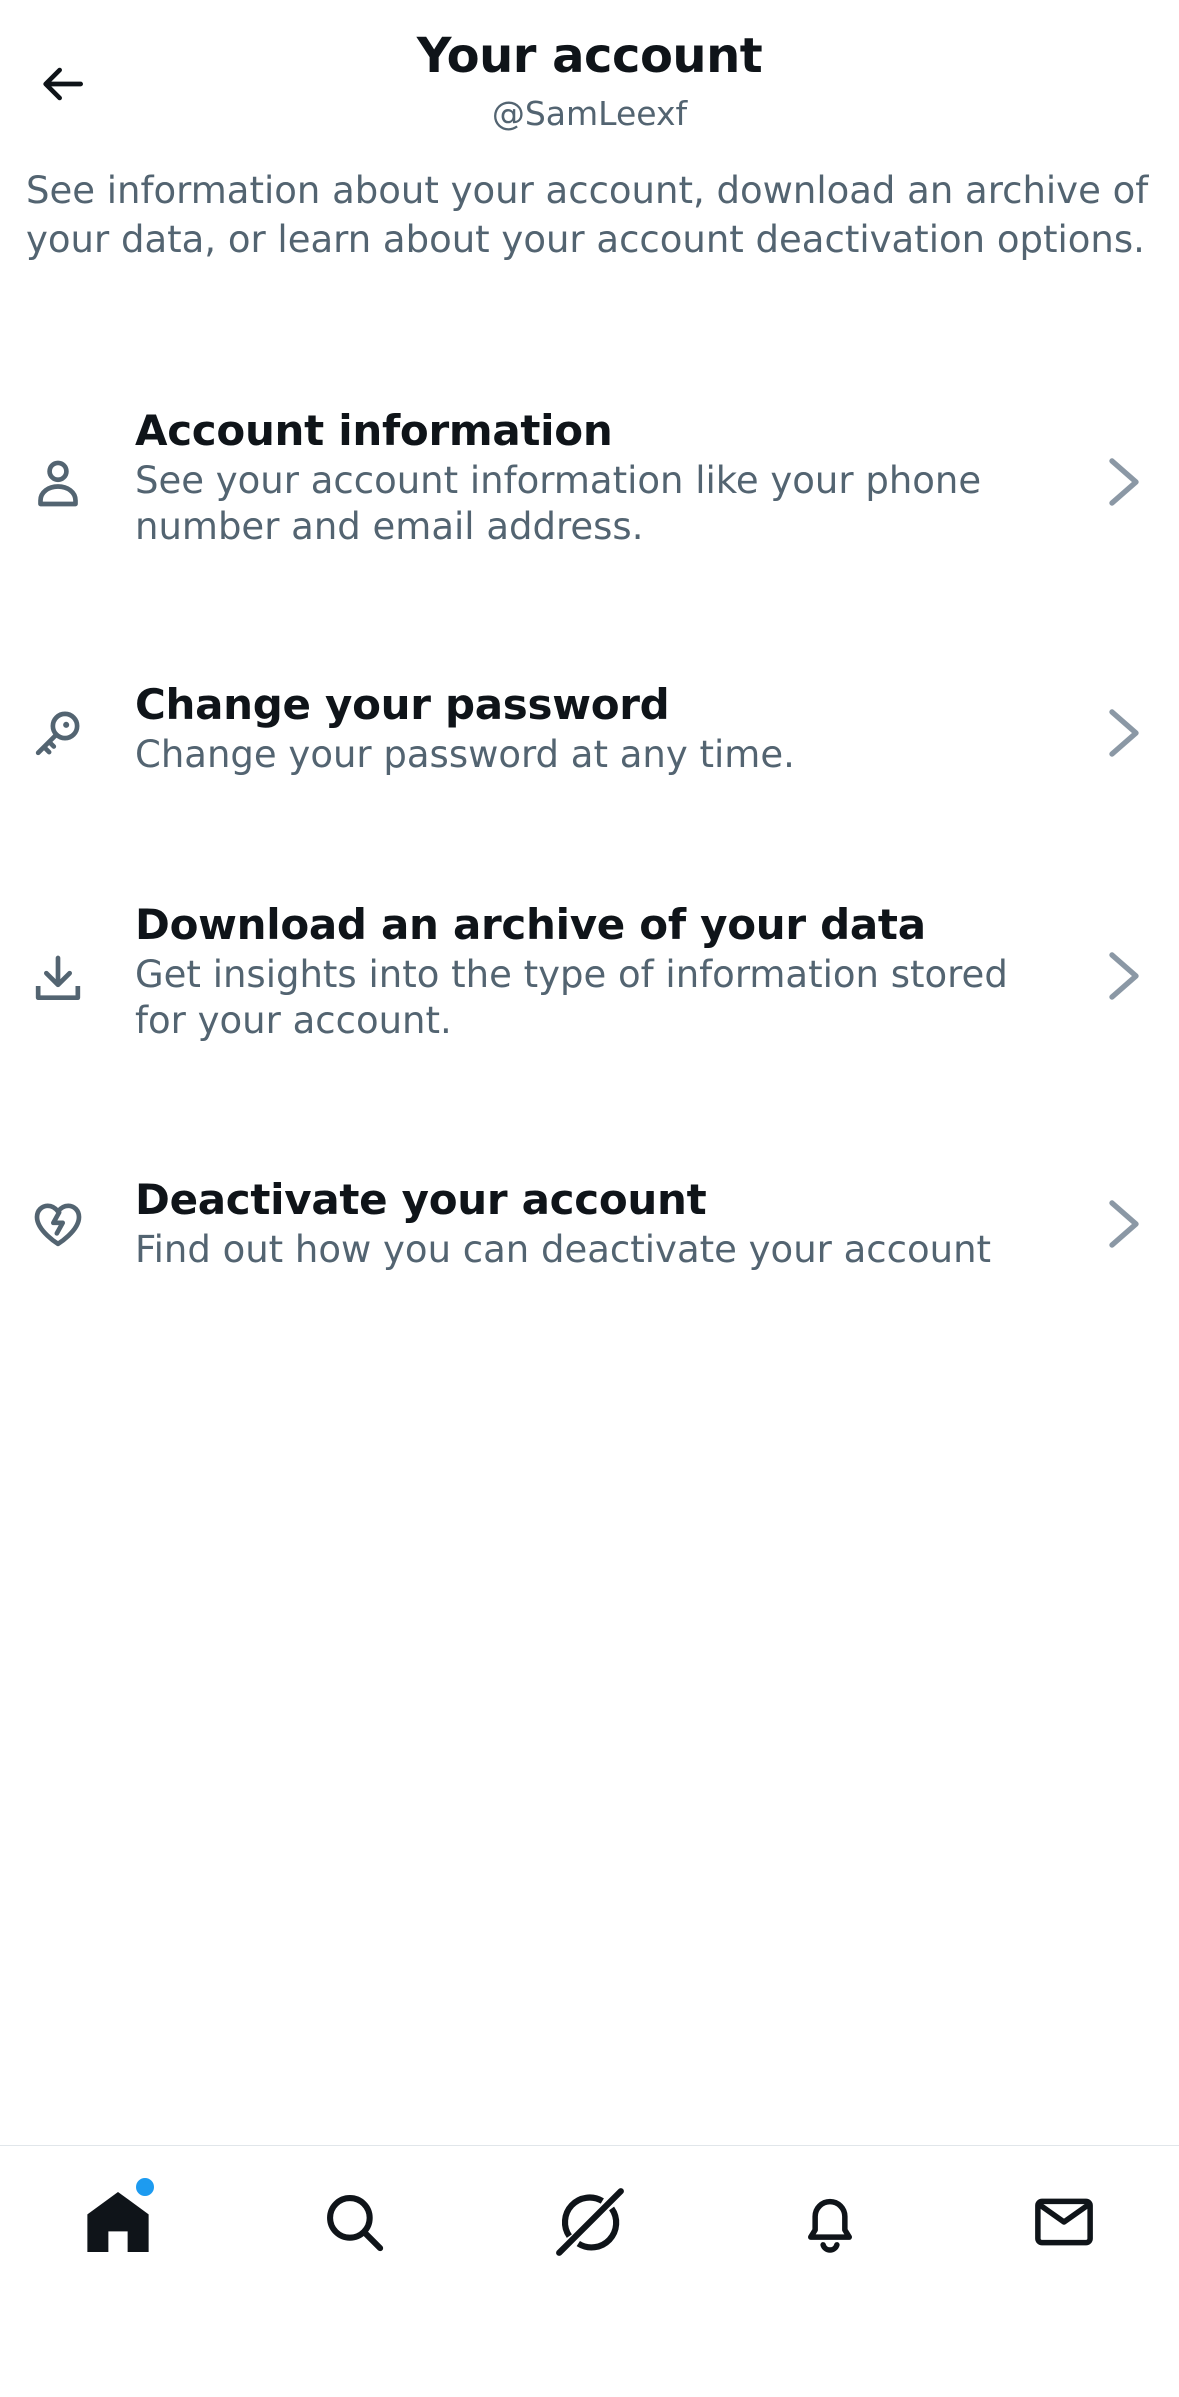 The width and height of the screenshot is (1179, 2397). I want to click on mail-icon, so click(1064, 2222).